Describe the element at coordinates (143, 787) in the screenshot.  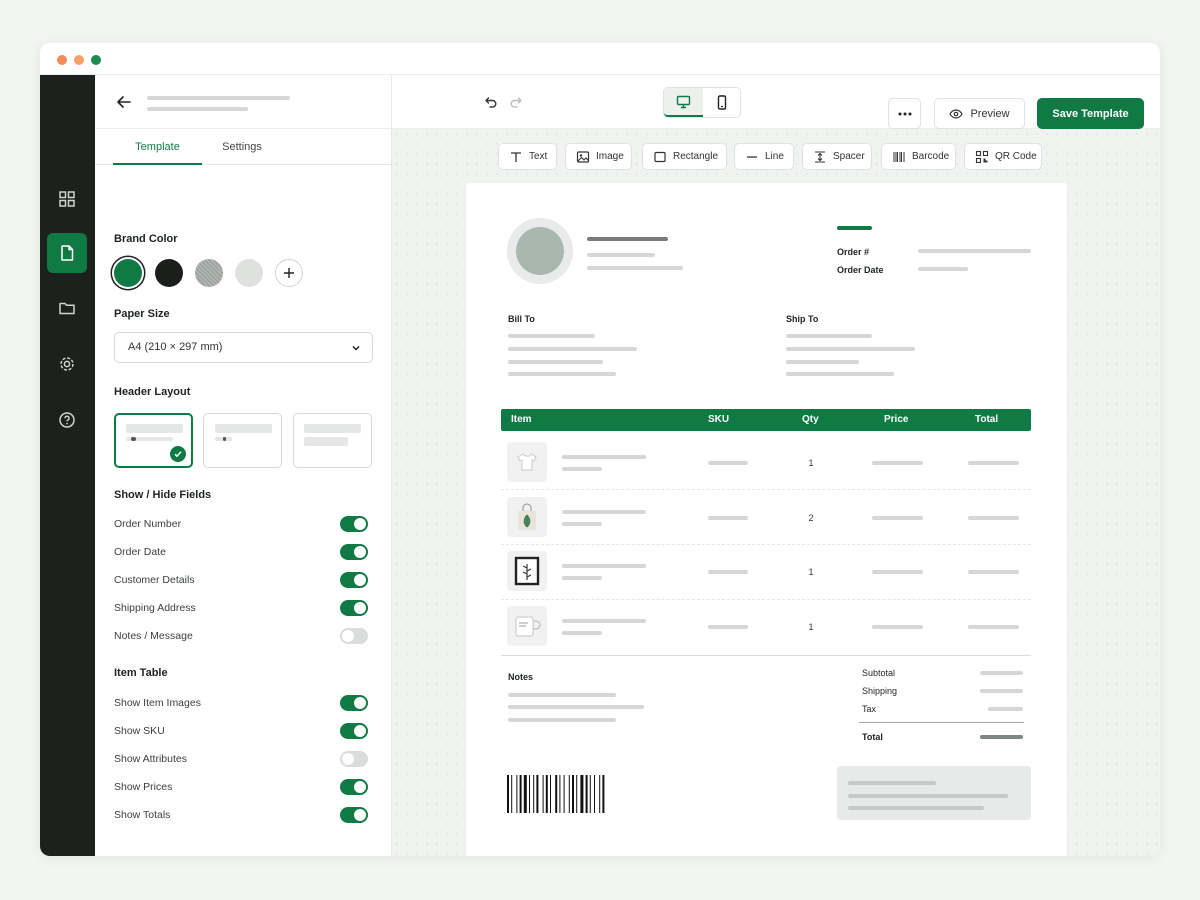
I see `item-table-field-label: Show Prices` at that location.